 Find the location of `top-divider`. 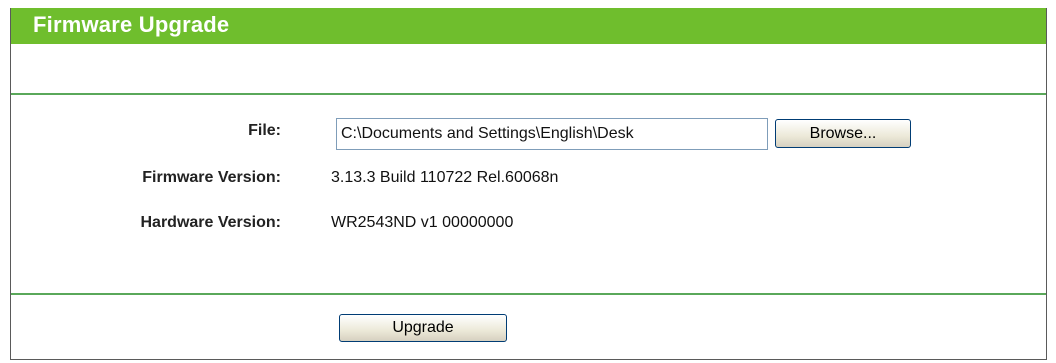

top-divider is located at coordinates (528, 94).